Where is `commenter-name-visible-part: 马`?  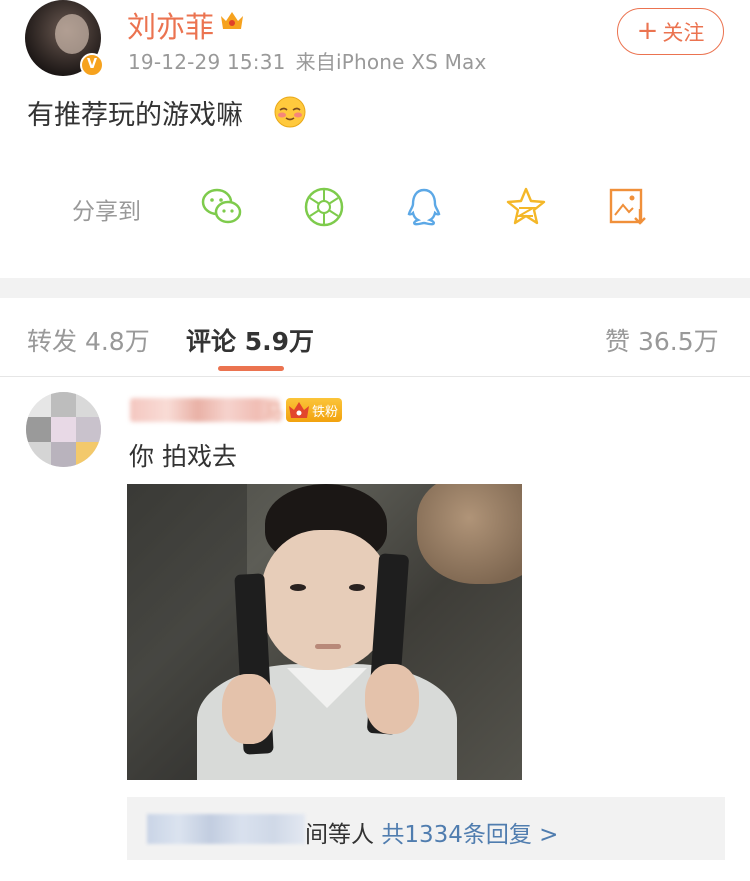
commenter-name-visible-part: 马 is located at coordinates (274, 412).